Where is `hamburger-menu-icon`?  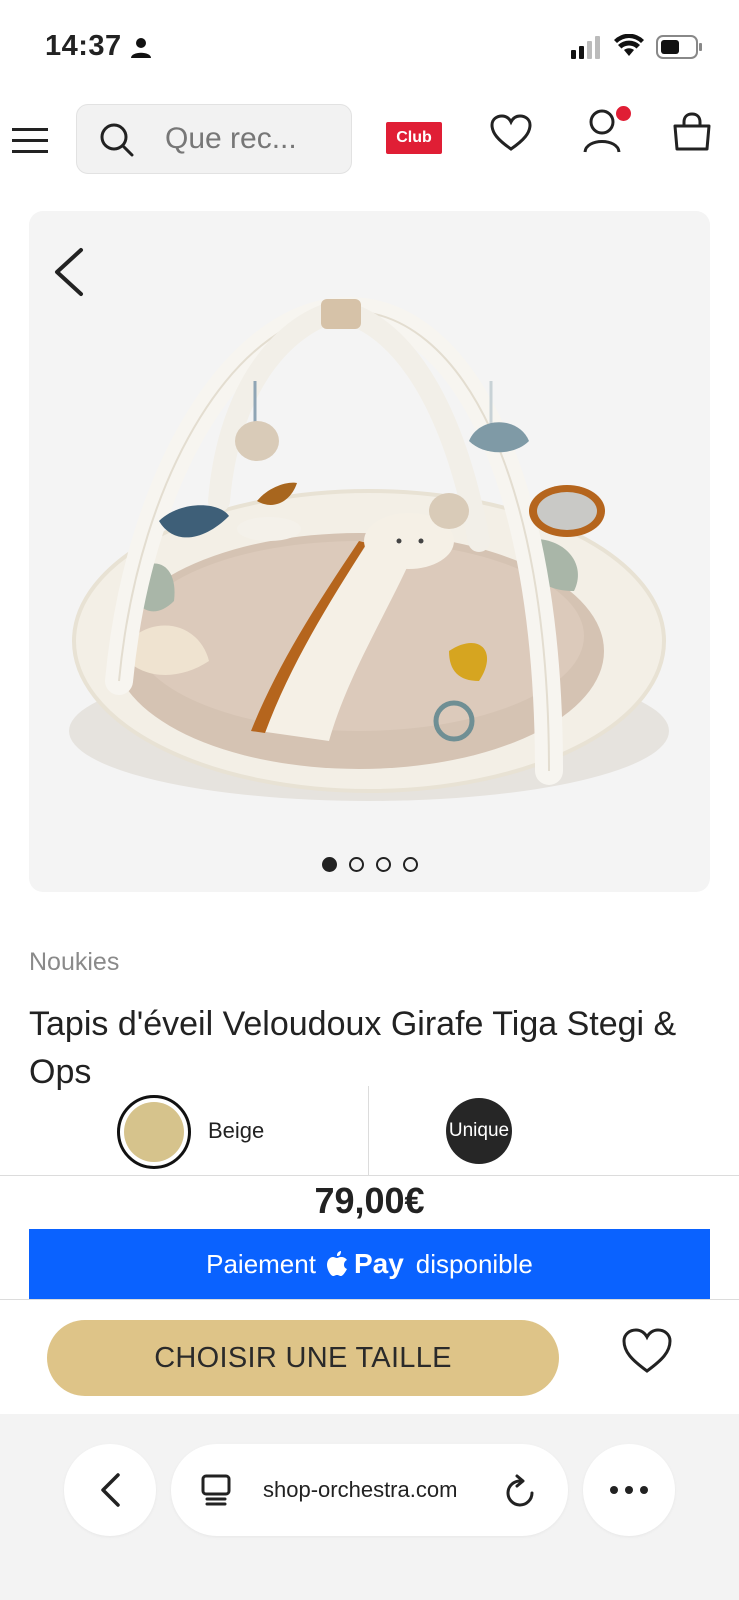
hamburger-menu-icon is located at coordinates (30, 141).